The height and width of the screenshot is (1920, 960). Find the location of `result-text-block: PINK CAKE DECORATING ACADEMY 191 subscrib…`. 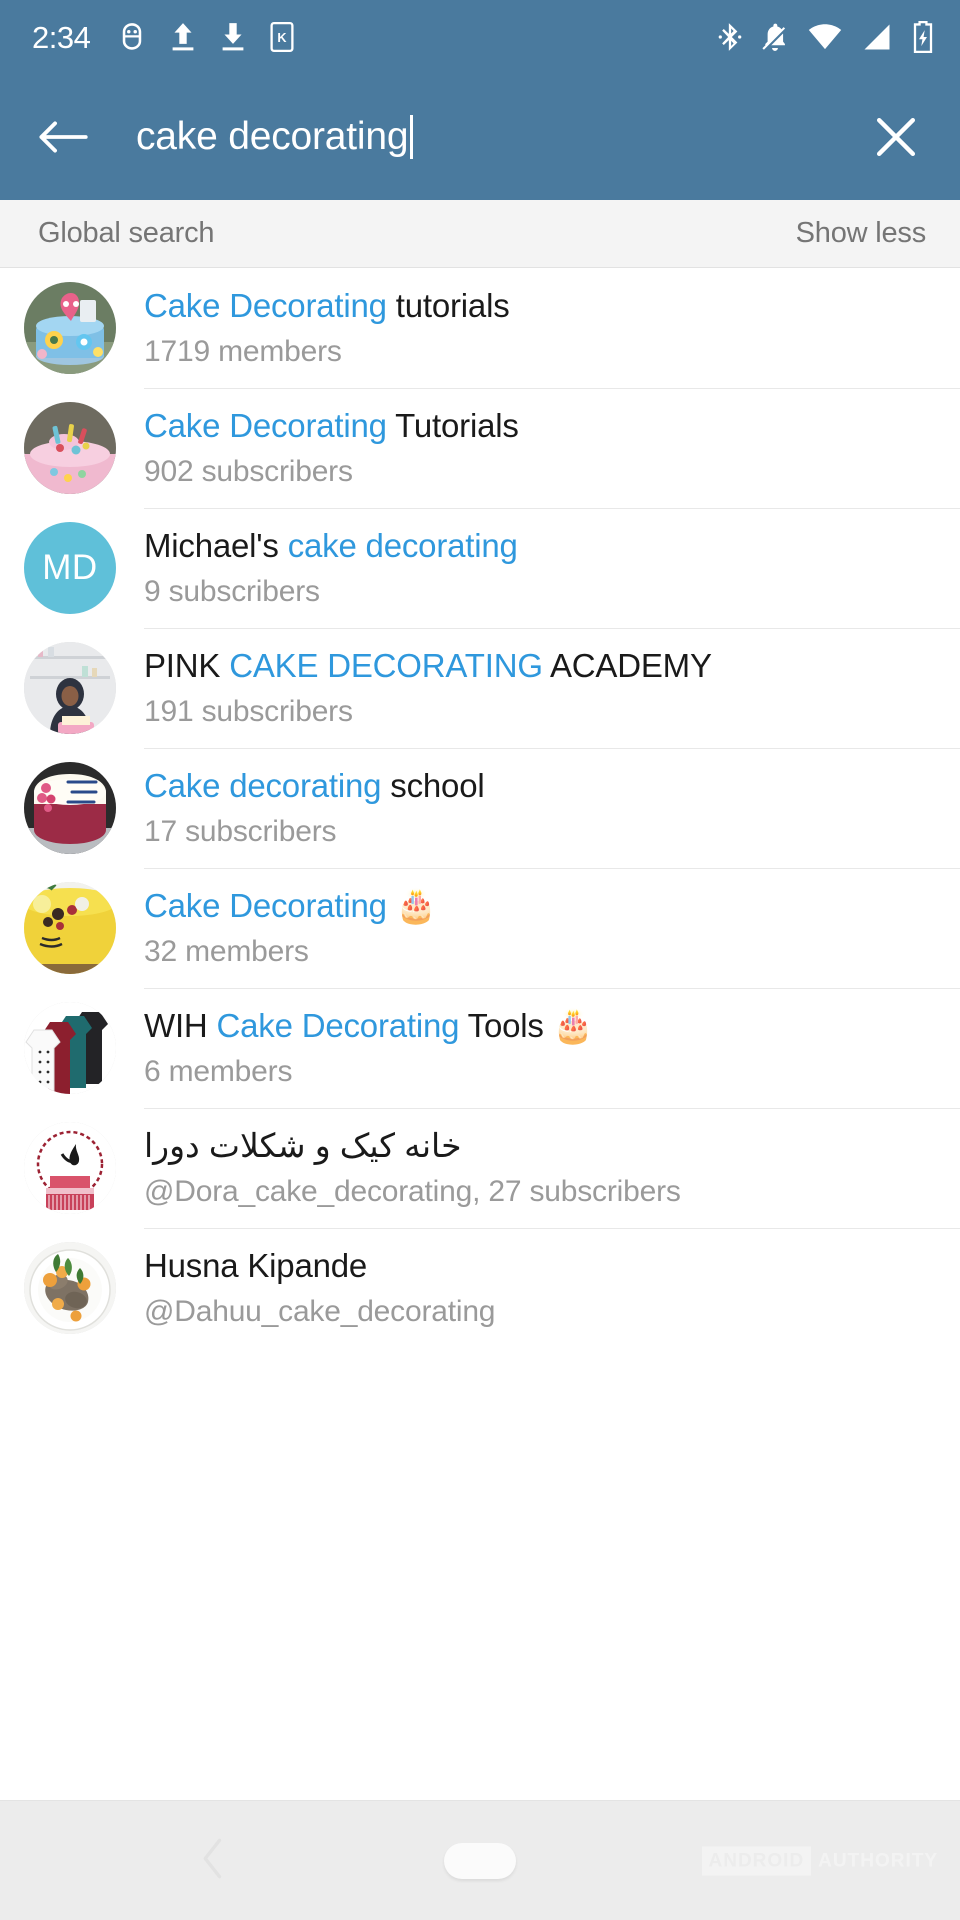

result-text-block: PINK CAKE DECORATING ACADEMY 191 subscrib… is located at coordinates (542, 688).